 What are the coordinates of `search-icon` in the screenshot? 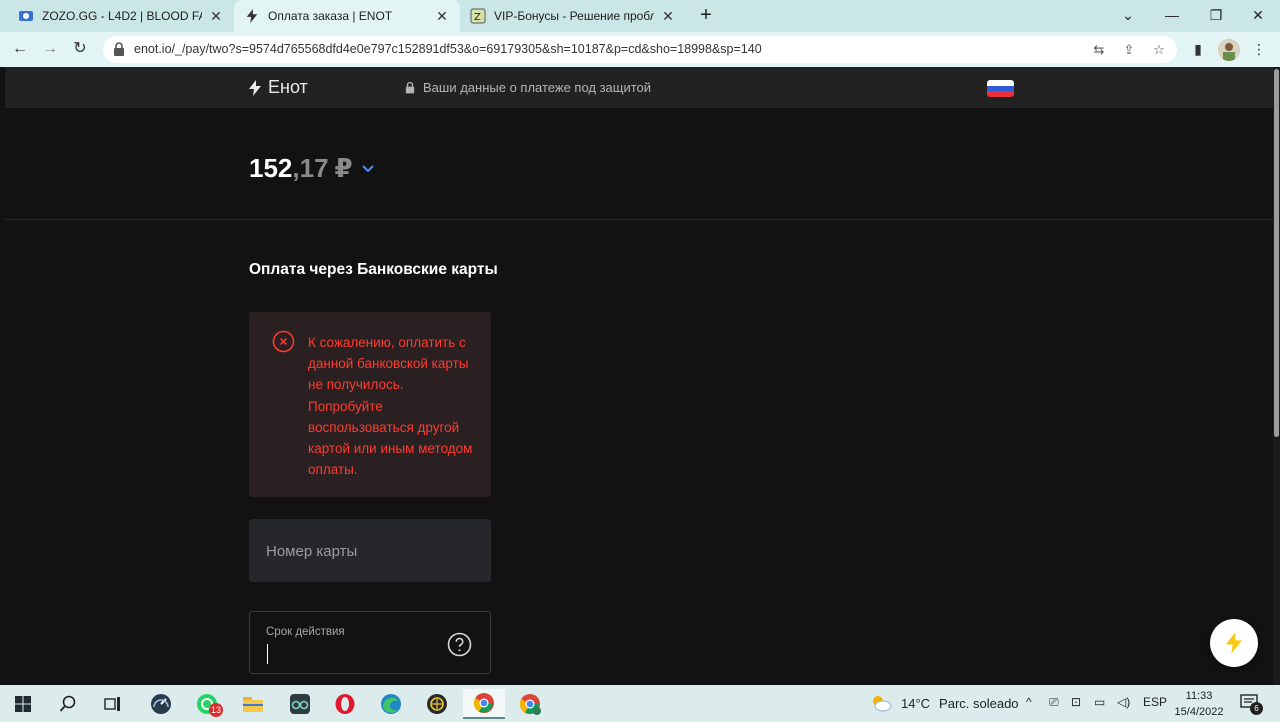 It's located at (67, 703).